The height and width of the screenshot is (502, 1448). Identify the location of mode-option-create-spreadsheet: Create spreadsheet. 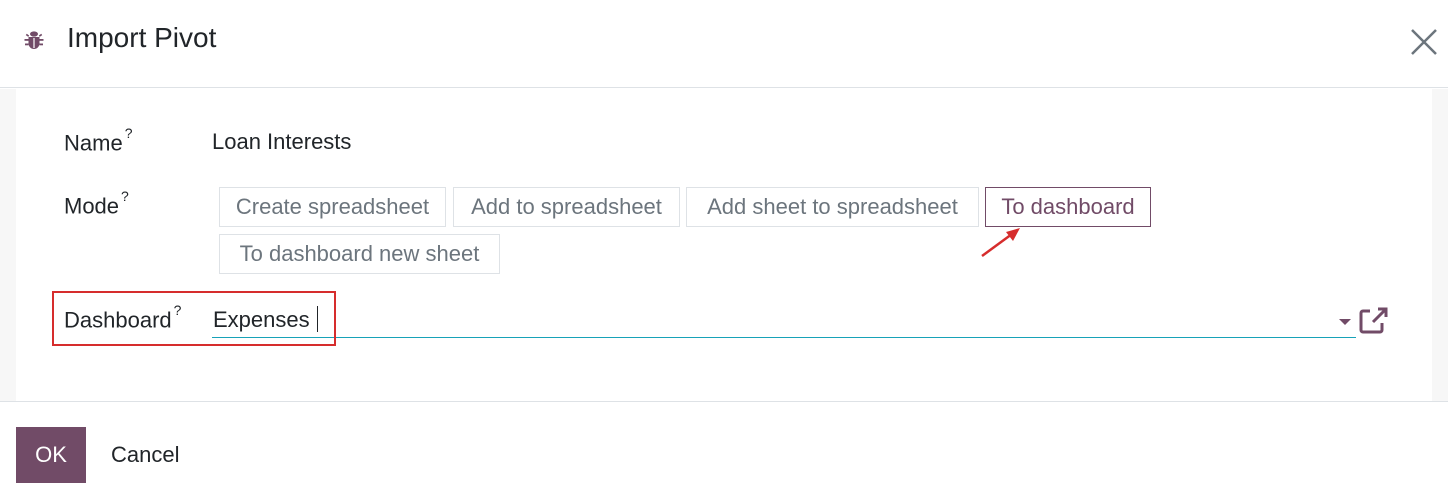
(332, 207).